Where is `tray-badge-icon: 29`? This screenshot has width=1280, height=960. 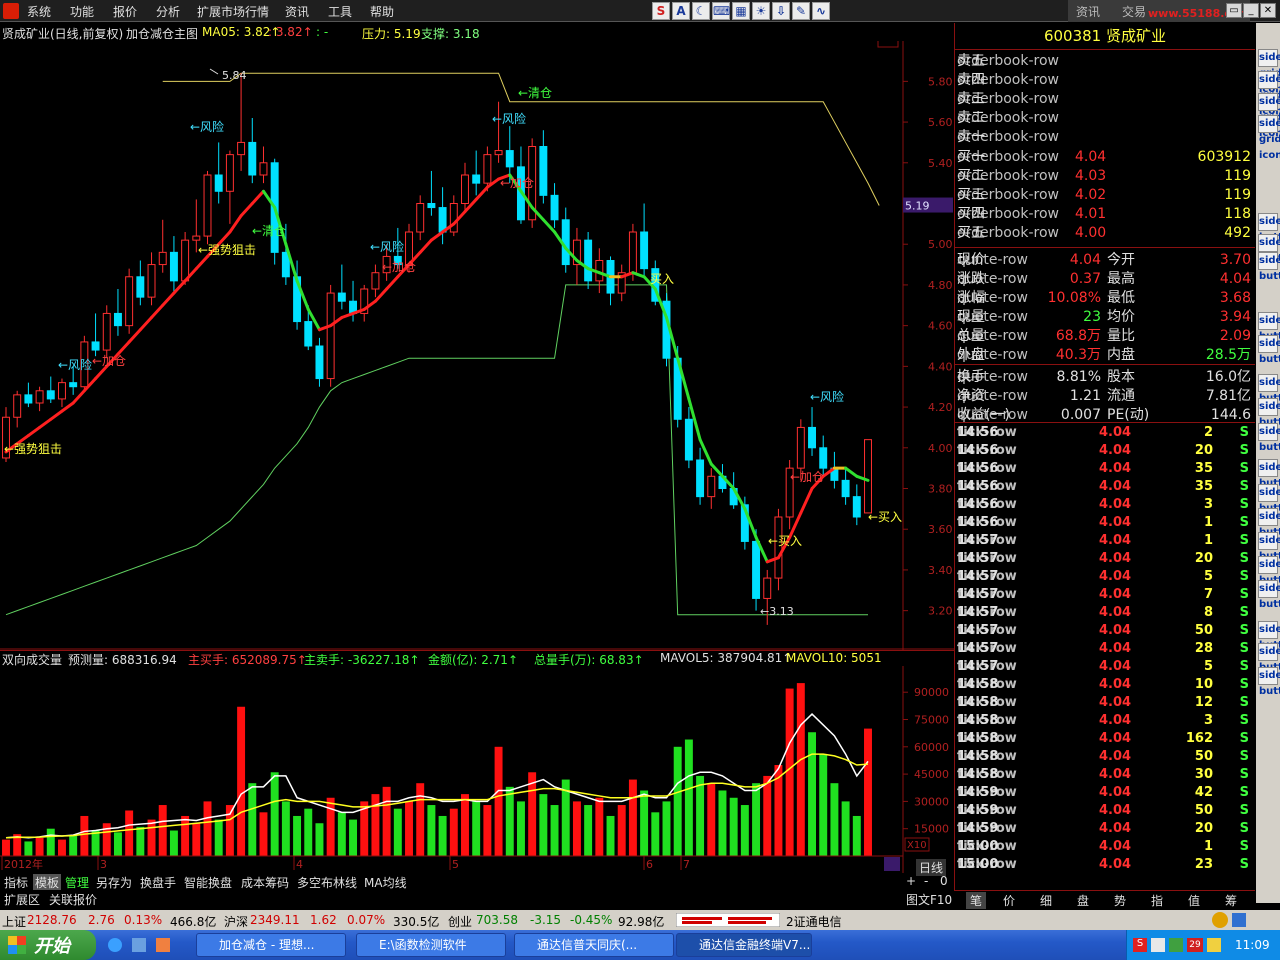 tray-badge-icon: 29 is located at coordinates (1195, 945).